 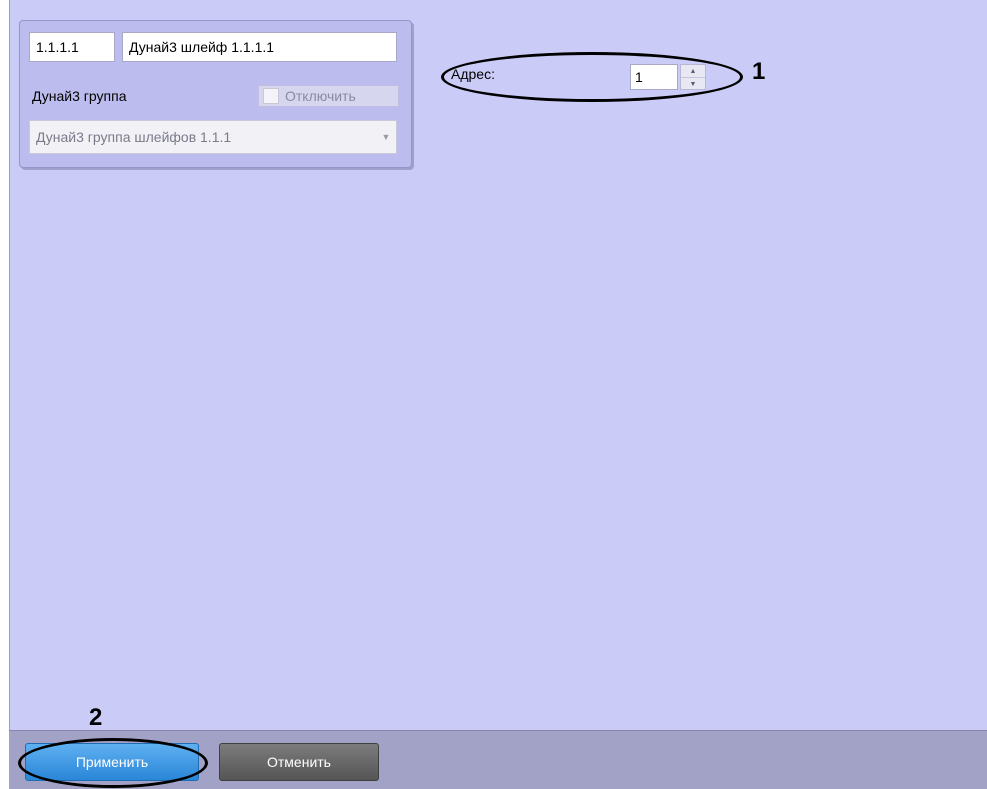 What do you see at coordinates (259, 47) in the screenshot?
I see `object-name-field: Дунай3 шлейф 1.1.1.1` at bounding box center [259, 47].